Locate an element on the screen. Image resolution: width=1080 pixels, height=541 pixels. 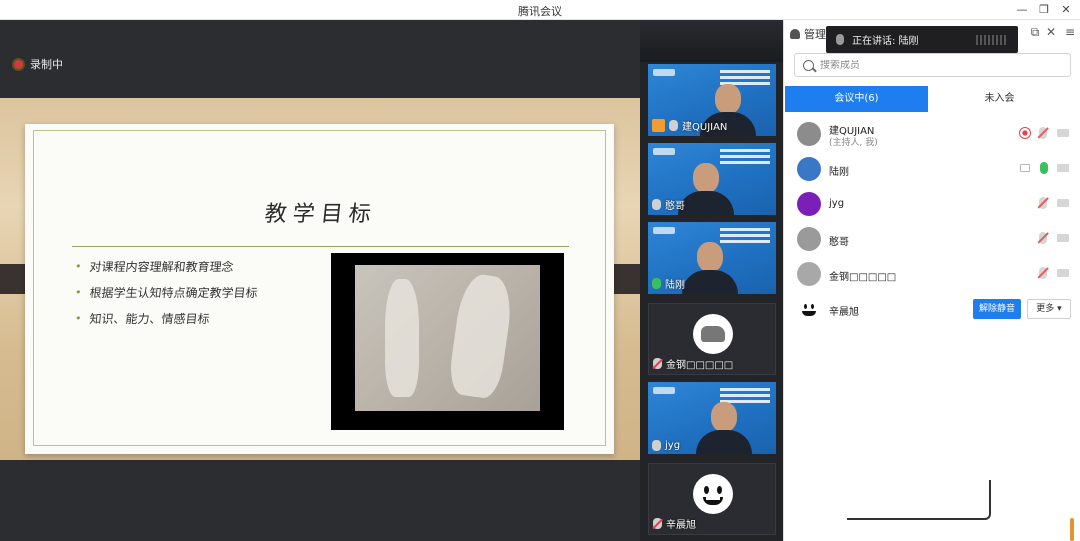
recording-label: 录制中 is located at coordinates (46, 64).